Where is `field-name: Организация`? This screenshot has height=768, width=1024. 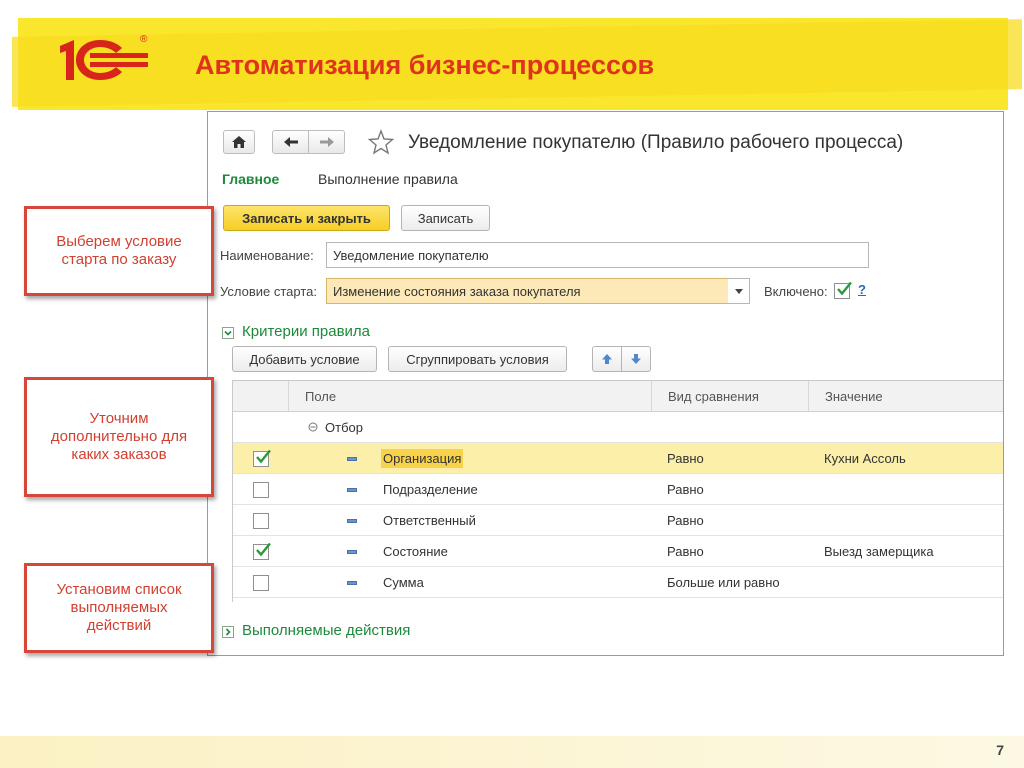
field-name: Организация is located at coordinates (422, 458).